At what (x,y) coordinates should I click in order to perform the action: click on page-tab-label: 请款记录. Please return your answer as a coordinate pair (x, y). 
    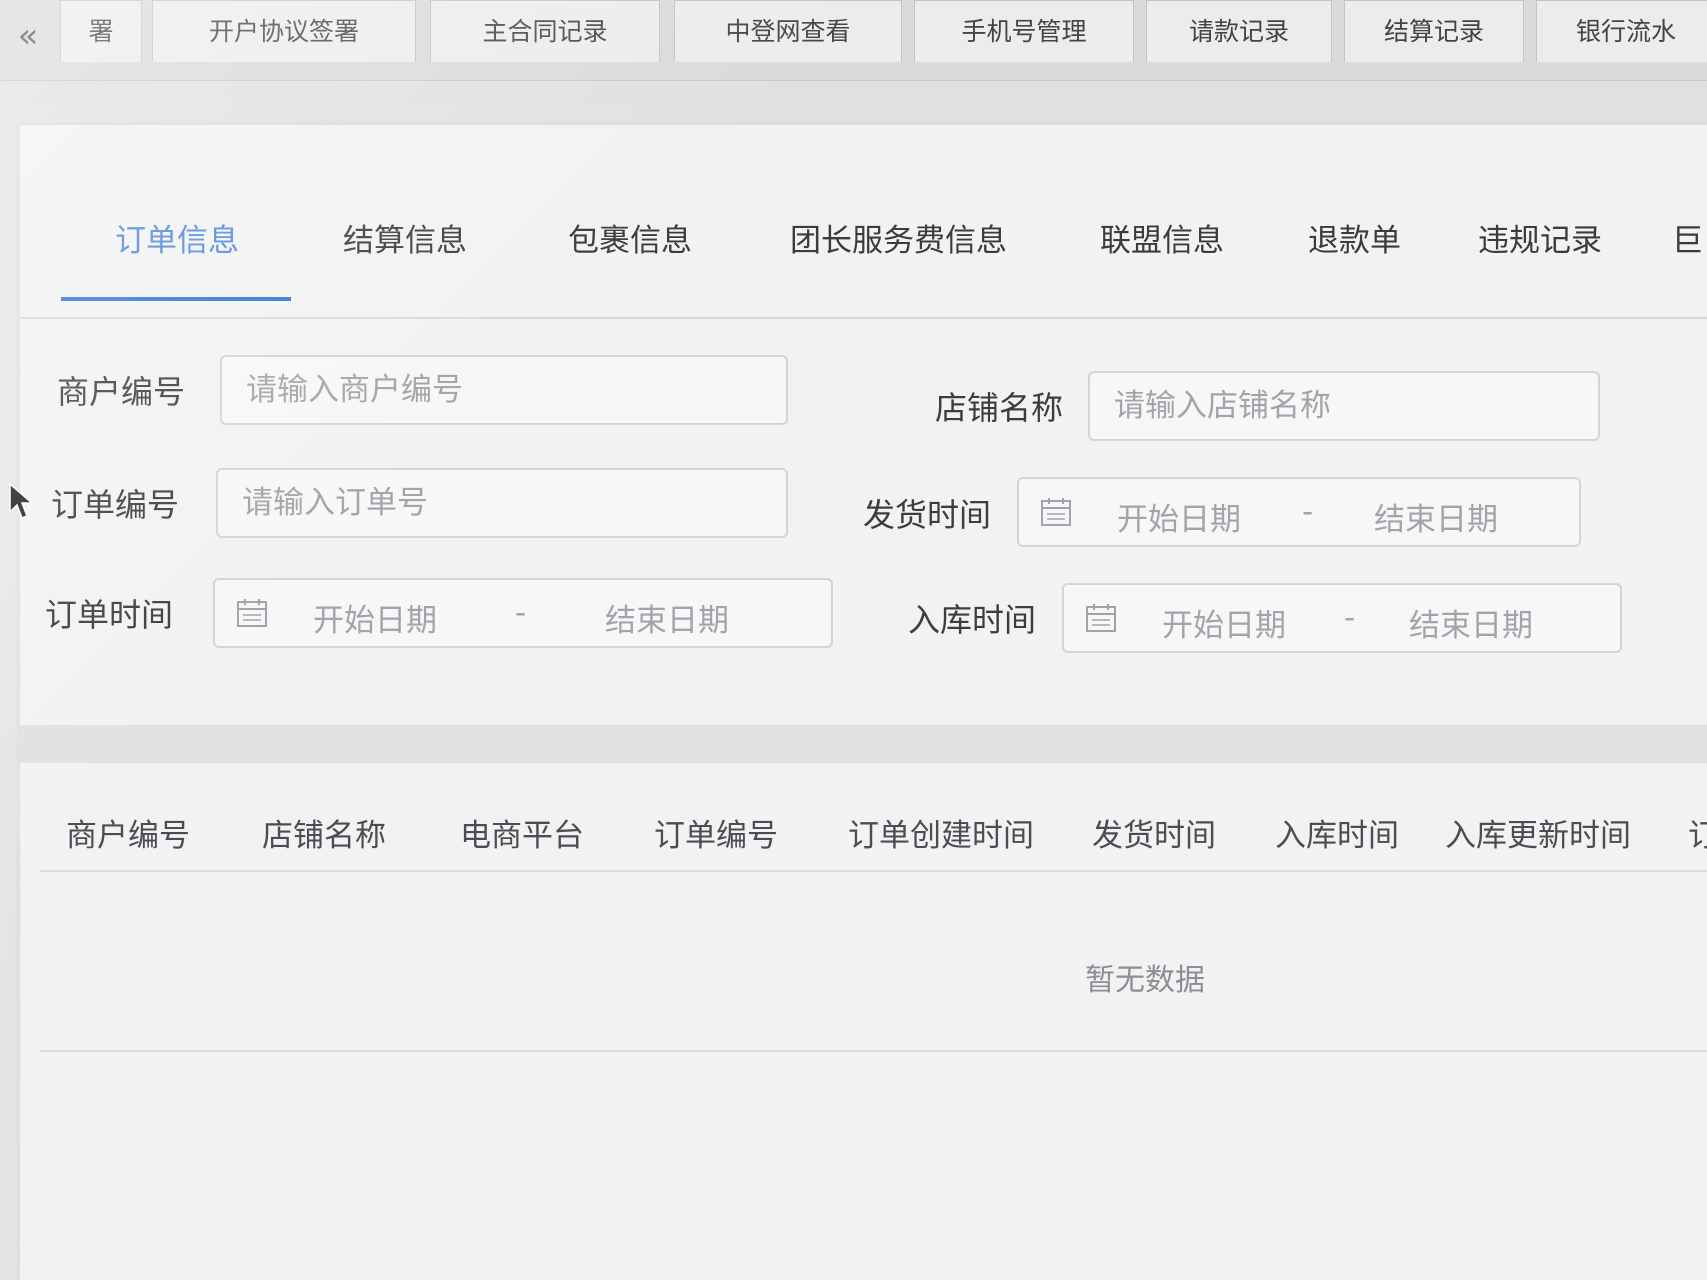
    Looking at the image, I should click on (1238, 31).